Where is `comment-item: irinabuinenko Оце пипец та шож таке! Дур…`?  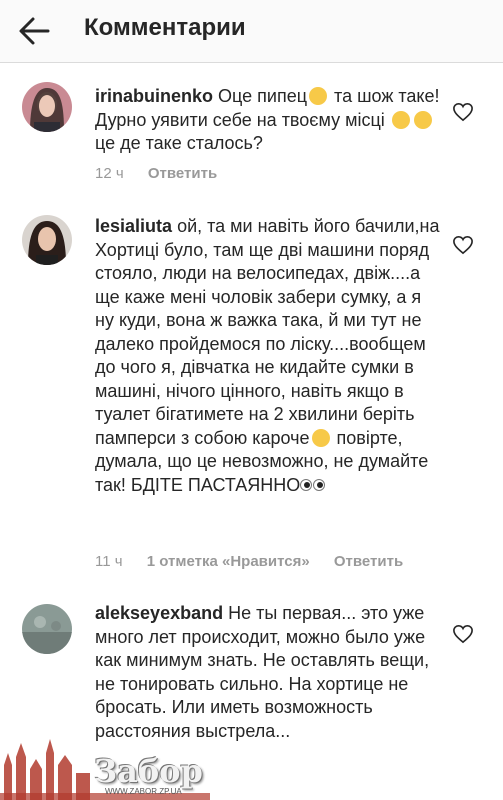
comment-item: irinabuinenko Оце пипец та шож таке! Дур… is located at coordinates (251, 135).